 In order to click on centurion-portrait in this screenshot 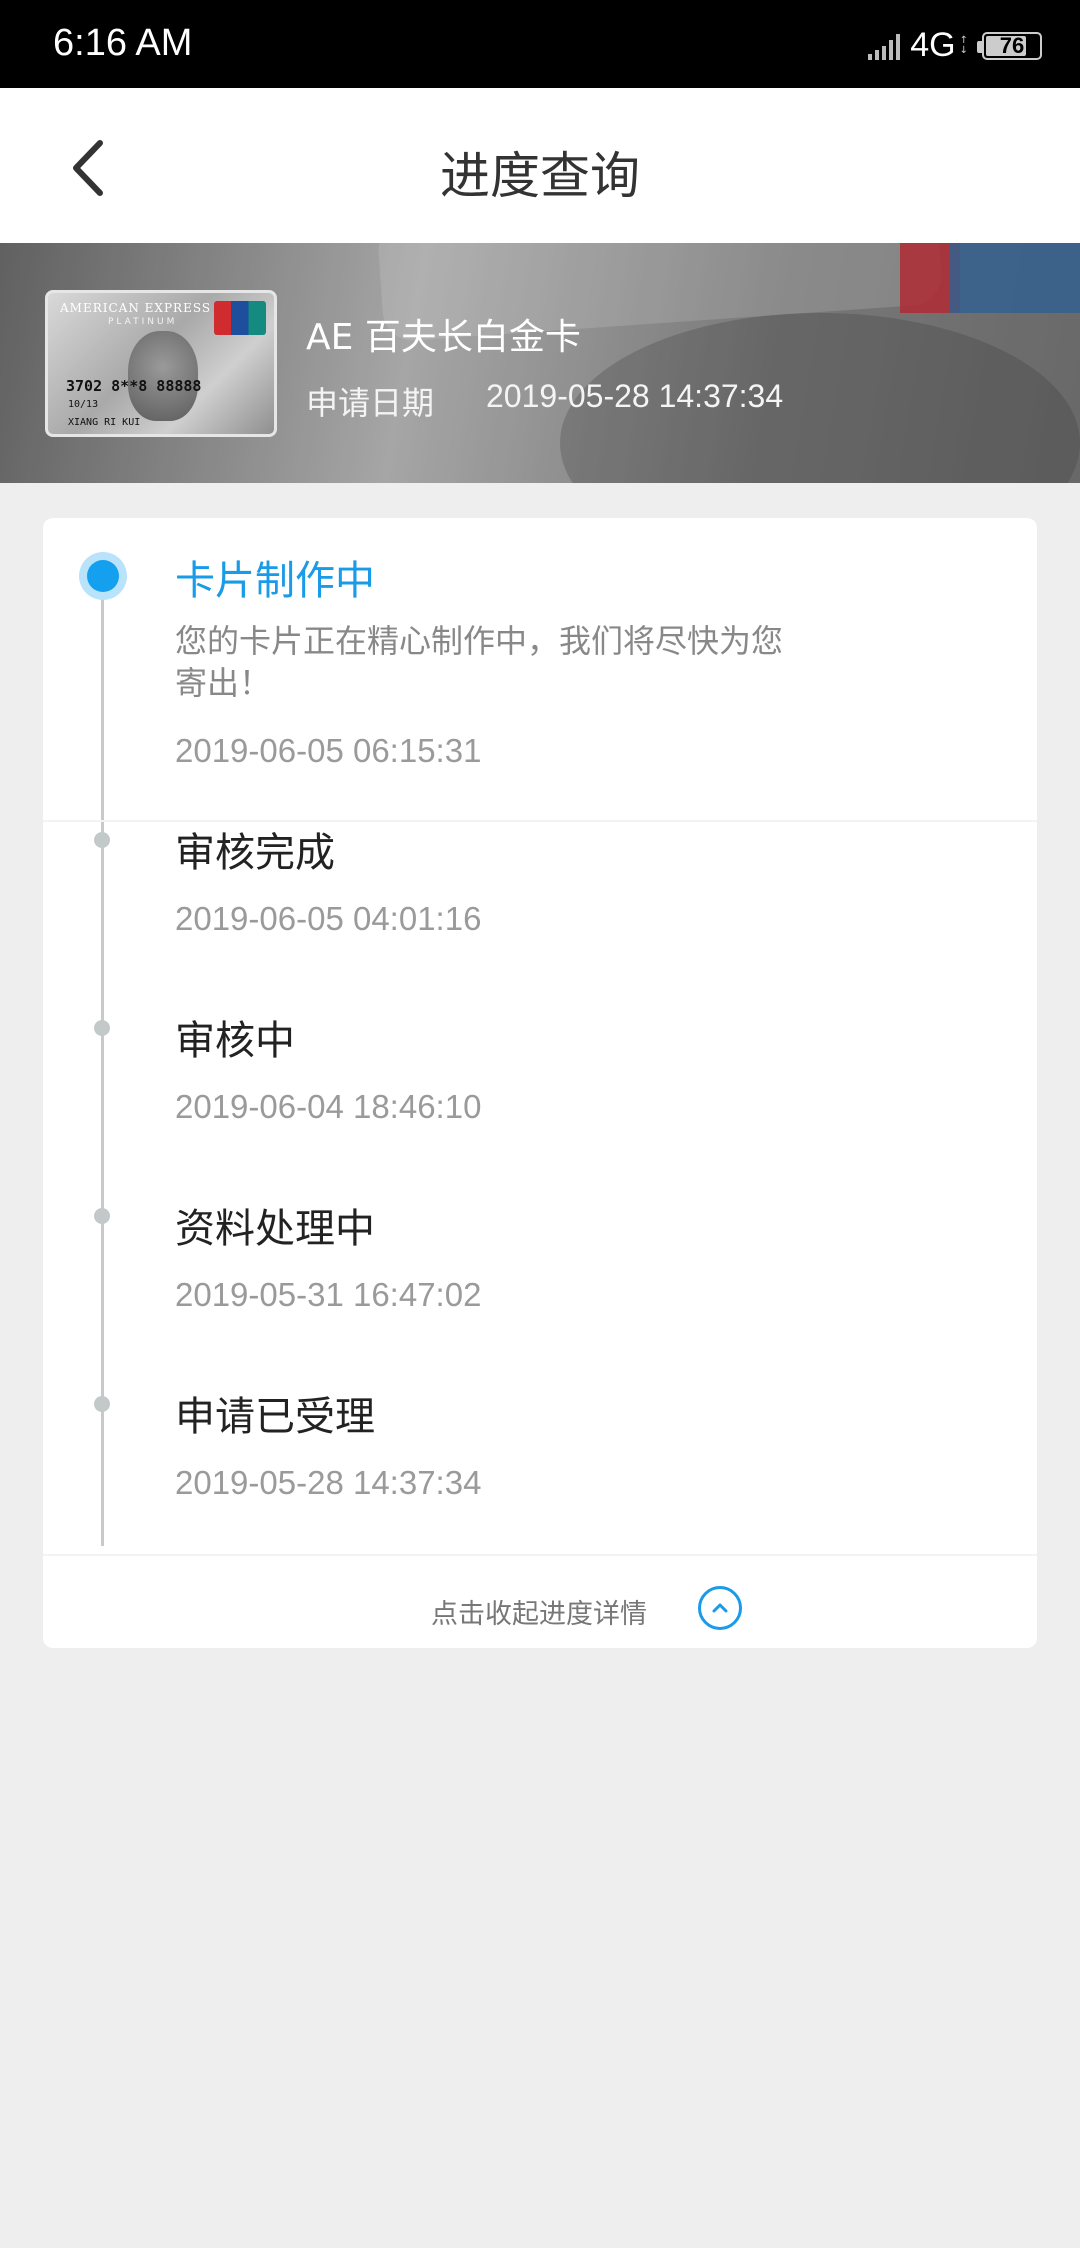, I will do `click(163, 376)`.